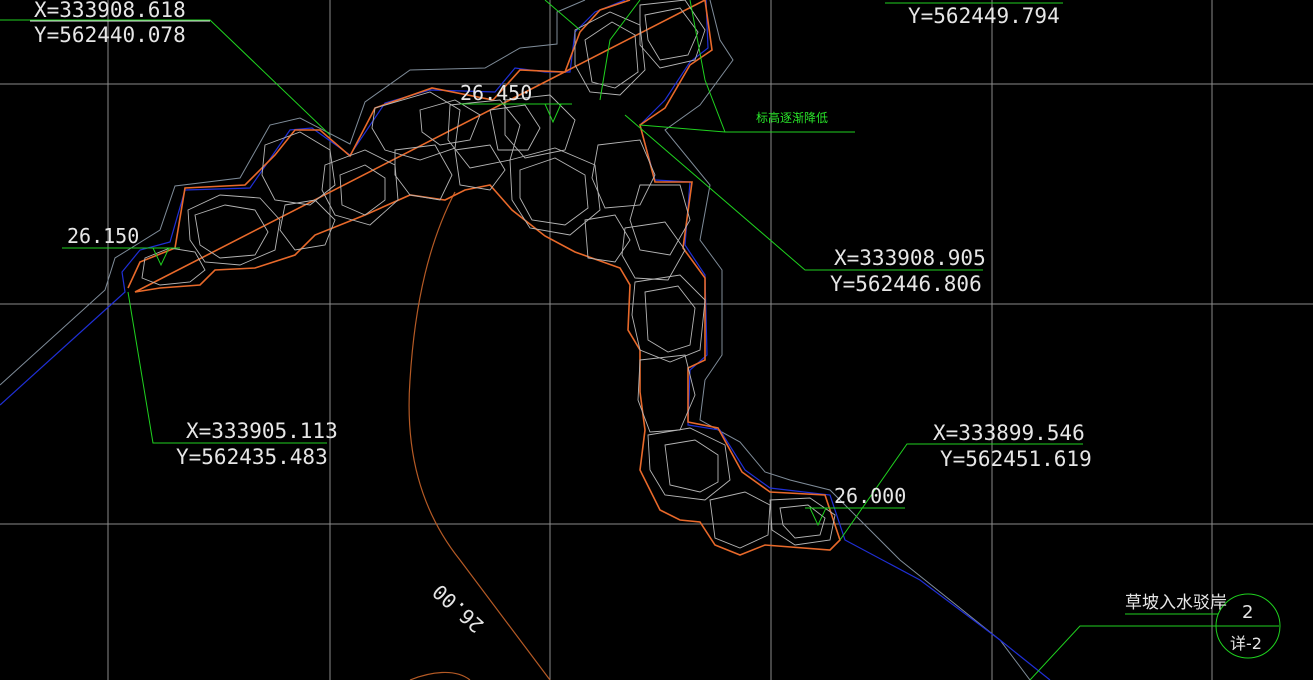 Image resolution: width=1313 pixels, height=680 pixels. What do you see at coordinates (1247, 612) in the screenshot?
I see `callout-number: 2` at bounding box center [1247, 612].